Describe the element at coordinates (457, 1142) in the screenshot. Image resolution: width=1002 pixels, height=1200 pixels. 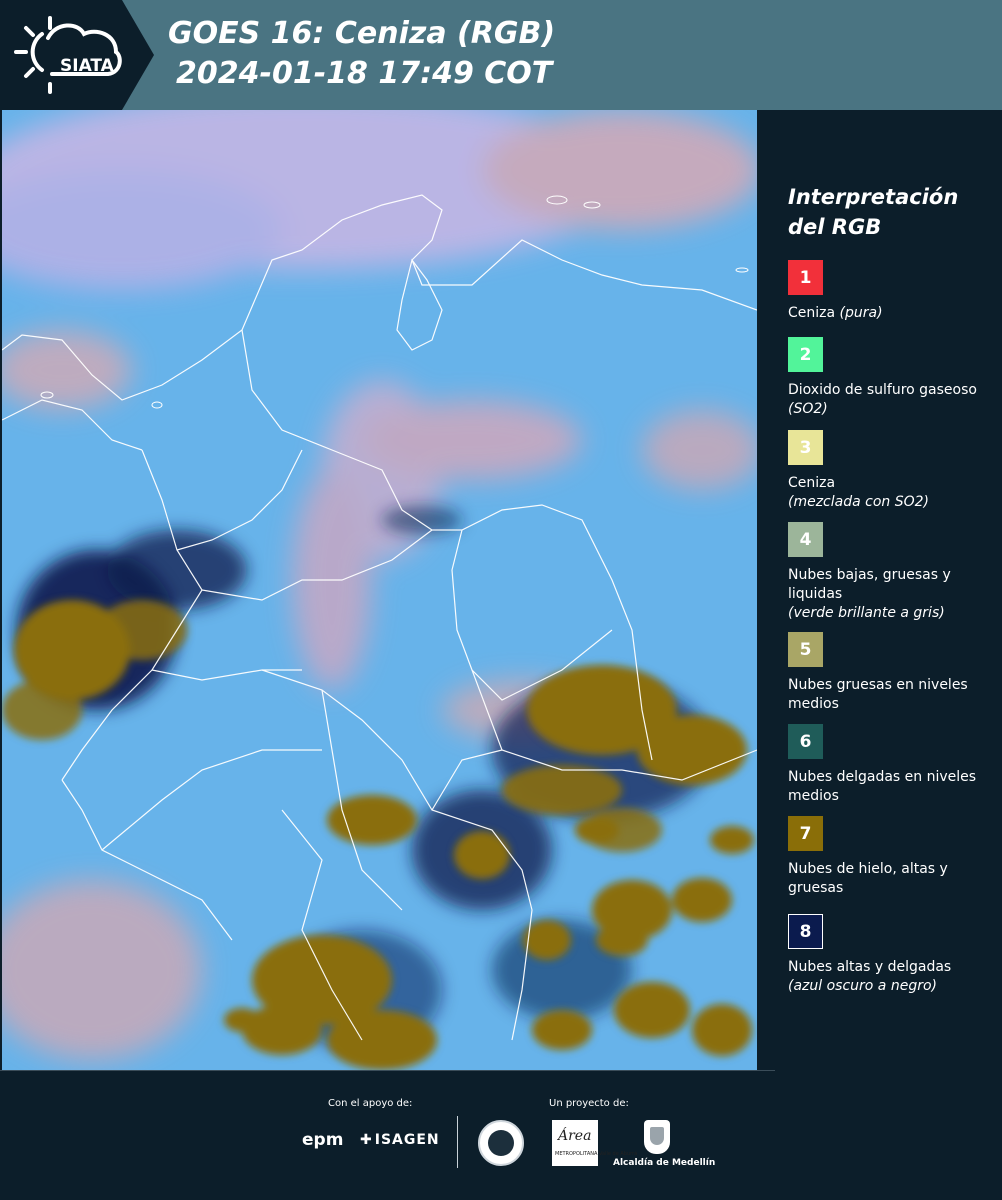
I see `sponsor-divider` at that location.